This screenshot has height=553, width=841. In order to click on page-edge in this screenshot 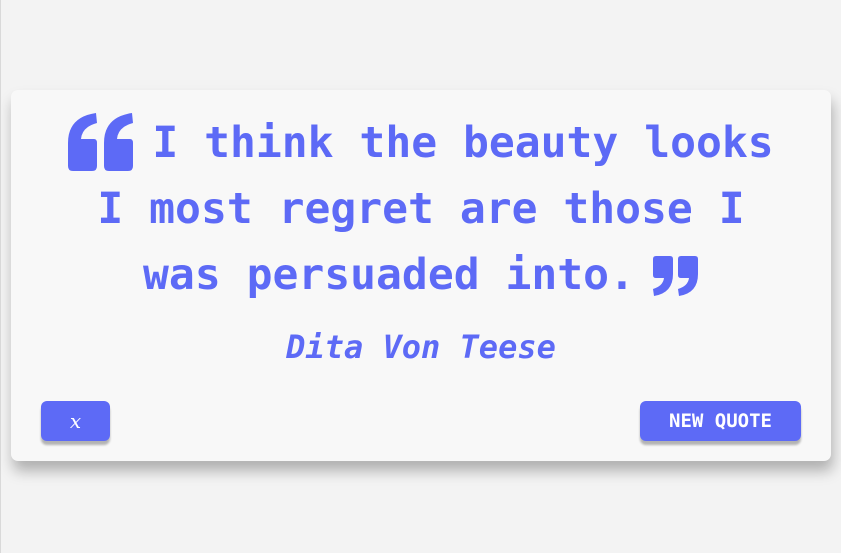, I will do `click(0, 276)`.